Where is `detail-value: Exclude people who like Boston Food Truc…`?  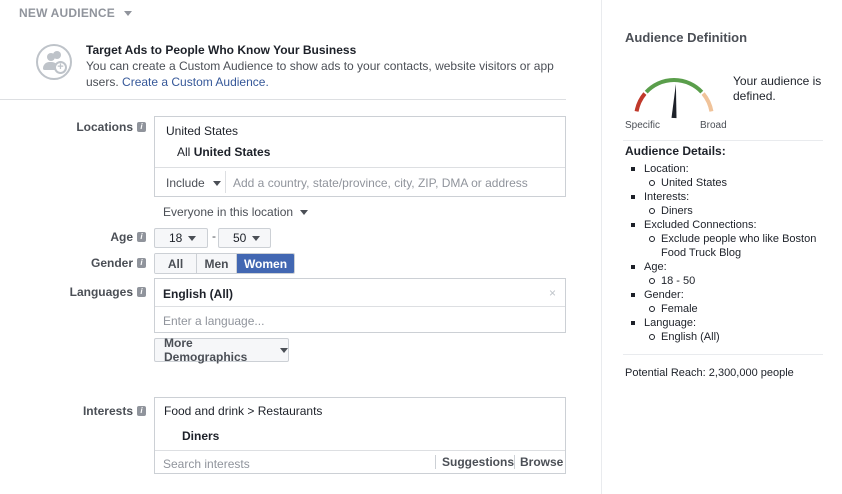
detail-value: Exclude people who like Boston Food Truc… is located at coordinates (725, 246).